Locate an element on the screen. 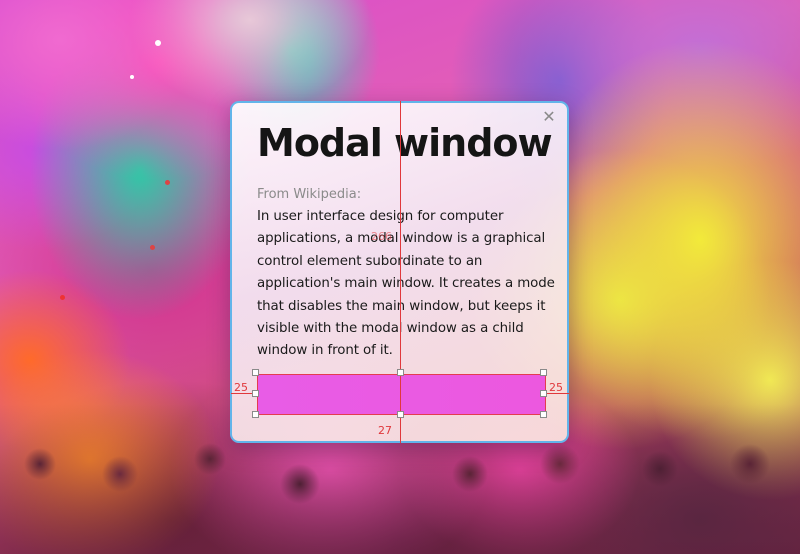  left-spacing-label: 25 is located at coordinates (241, 387).